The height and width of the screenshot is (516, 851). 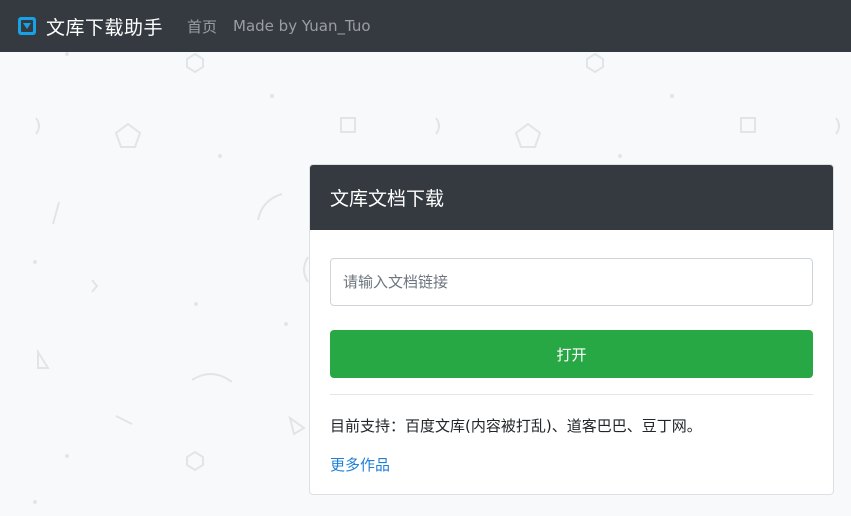 I want to click on download-box-icon, so click(x=27, y=26).